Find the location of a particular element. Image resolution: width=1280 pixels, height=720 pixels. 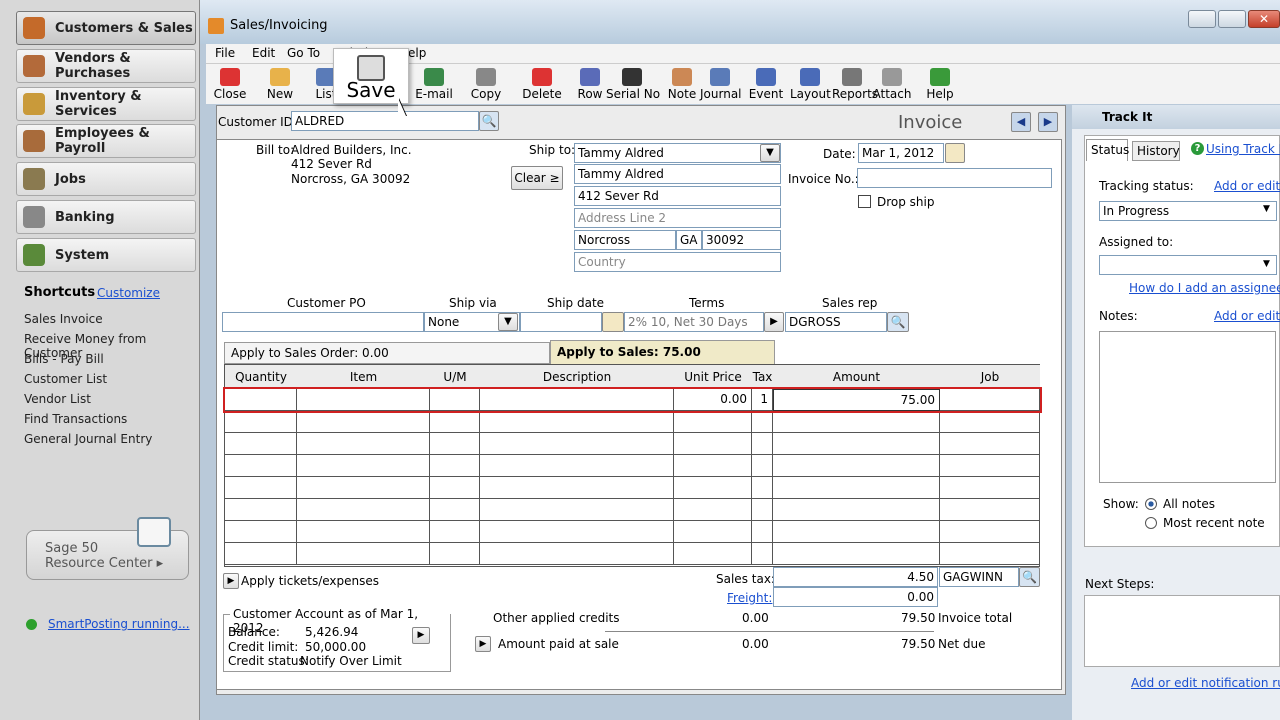

tab-history: History is located at coordinates (1156, 151).